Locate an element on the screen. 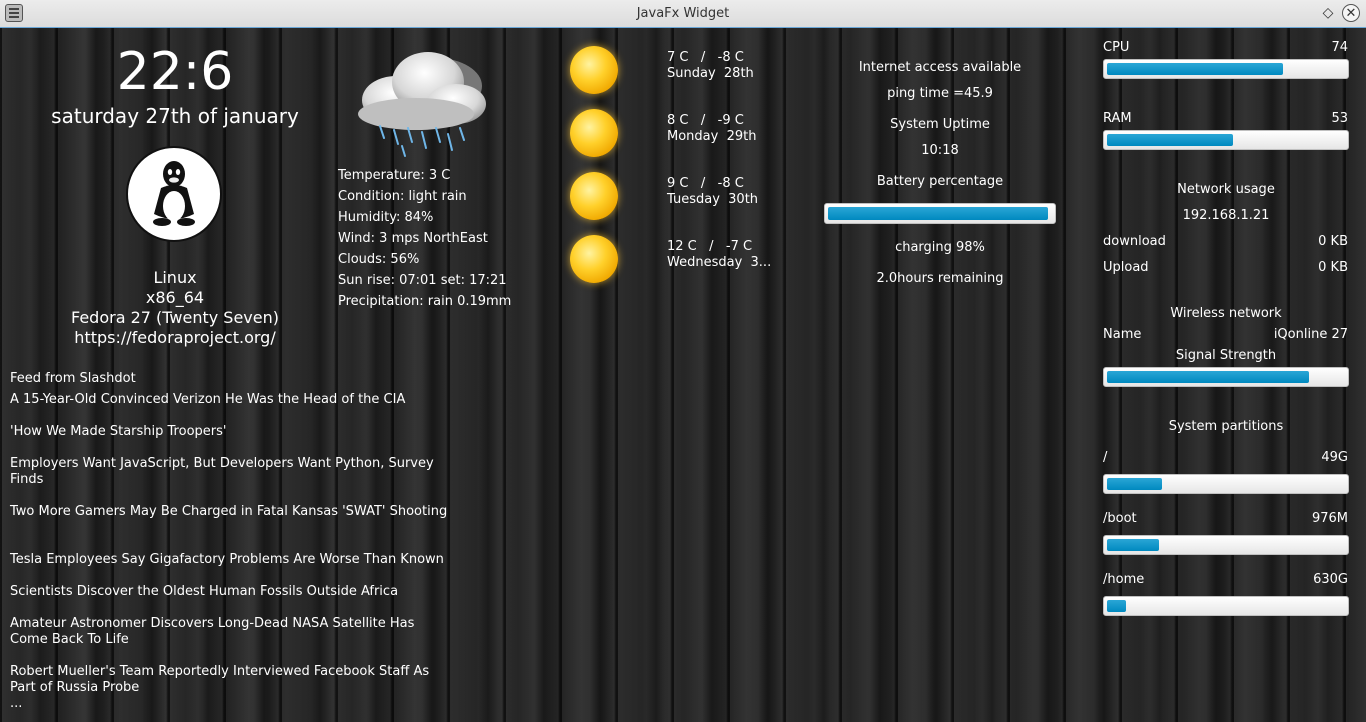  weather-condition: Condition: light rain is located at coordinates (402, 196).